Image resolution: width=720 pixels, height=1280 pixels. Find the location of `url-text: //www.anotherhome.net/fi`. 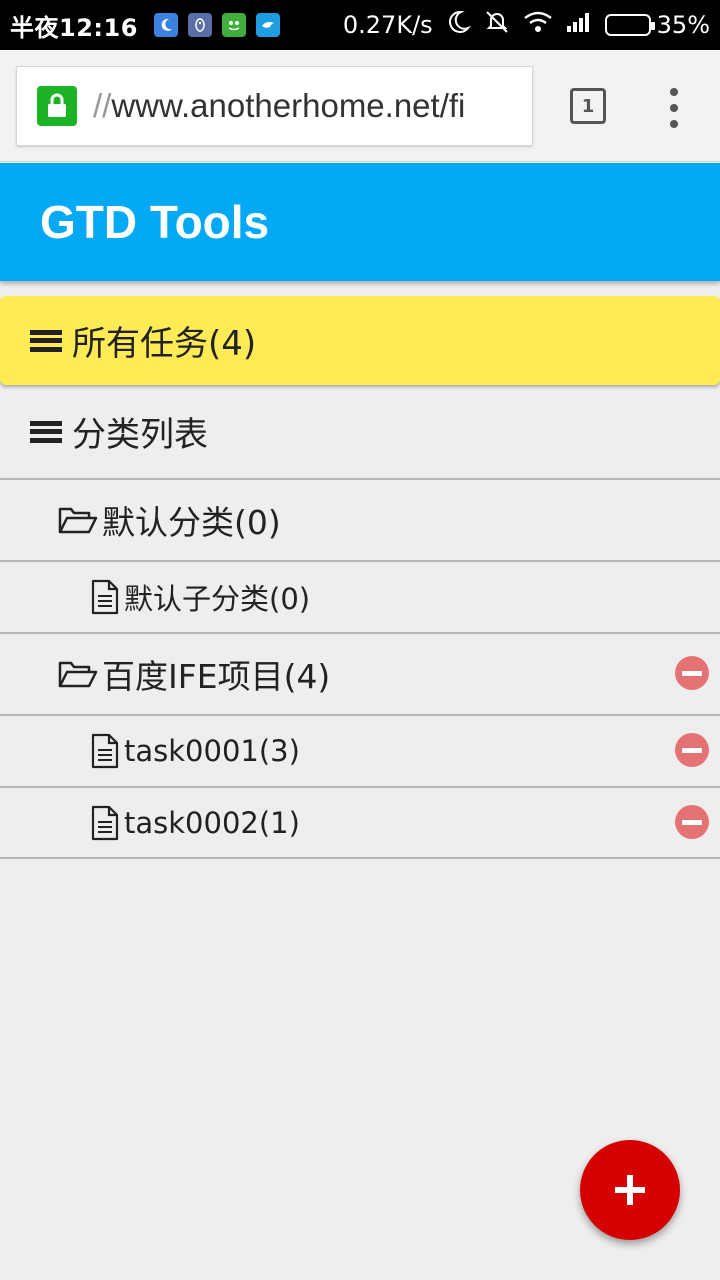

url-text: //www.anotherhome.net/fi is located at coordinates (279, 106).